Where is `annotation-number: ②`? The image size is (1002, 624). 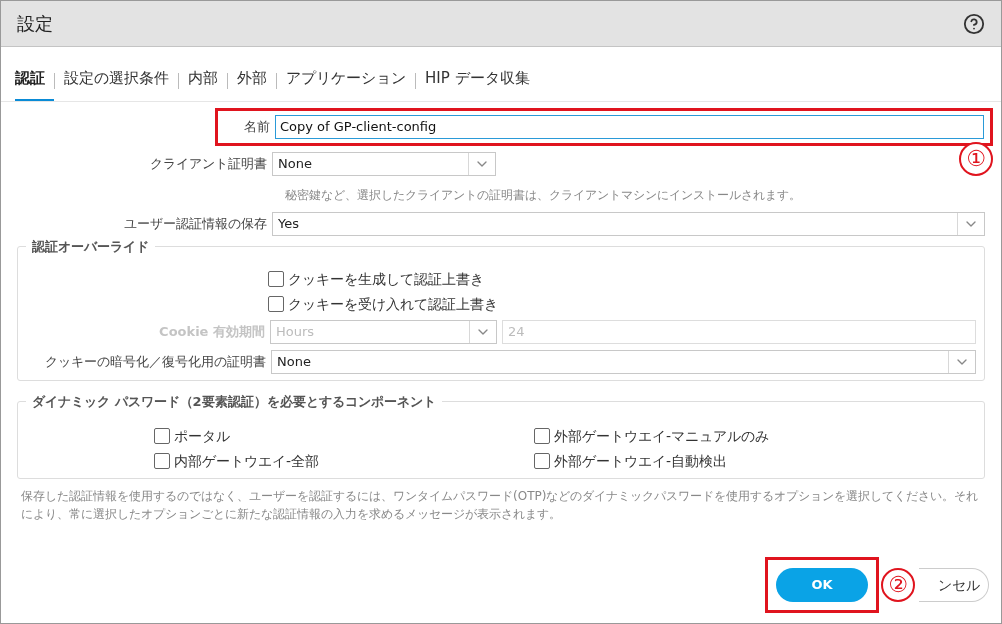 annotation-number: ② is located at coordinates (898, 585).